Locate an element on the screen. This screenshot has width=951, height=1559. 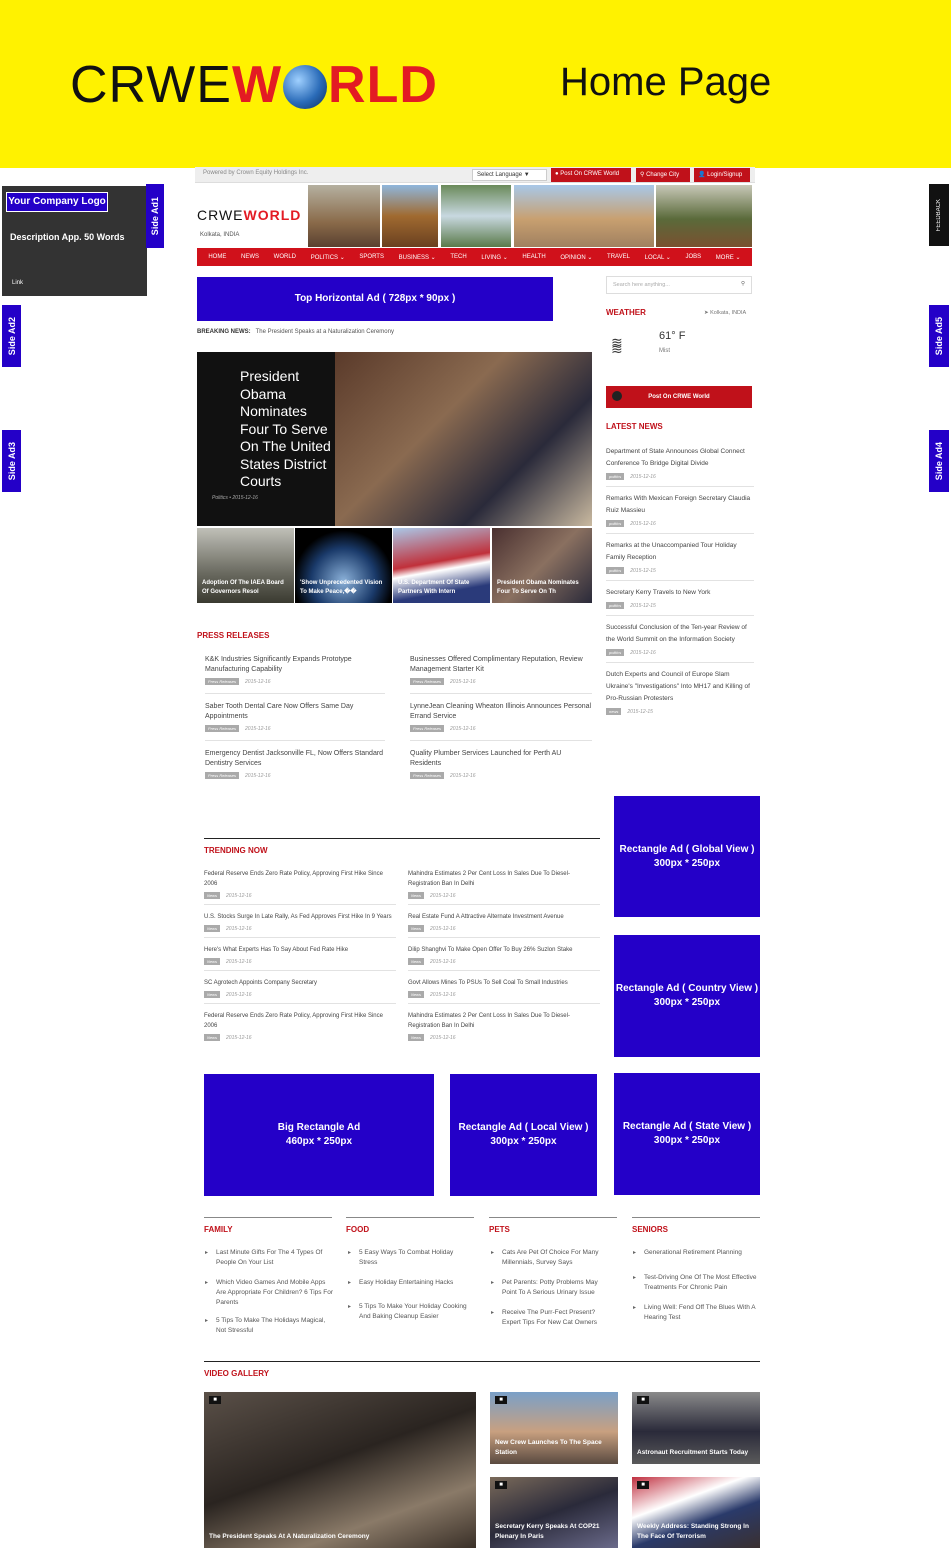
nav-living: LIVING ⌄ is located at coordinates (494, 257).